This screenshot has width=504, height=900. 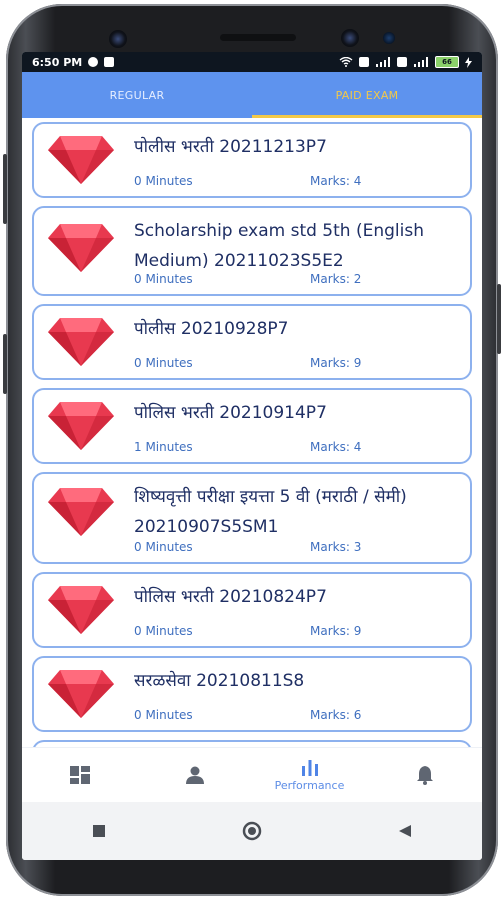 I want to click on exam-marks: Marks: 2, so click(x=336, y=279).